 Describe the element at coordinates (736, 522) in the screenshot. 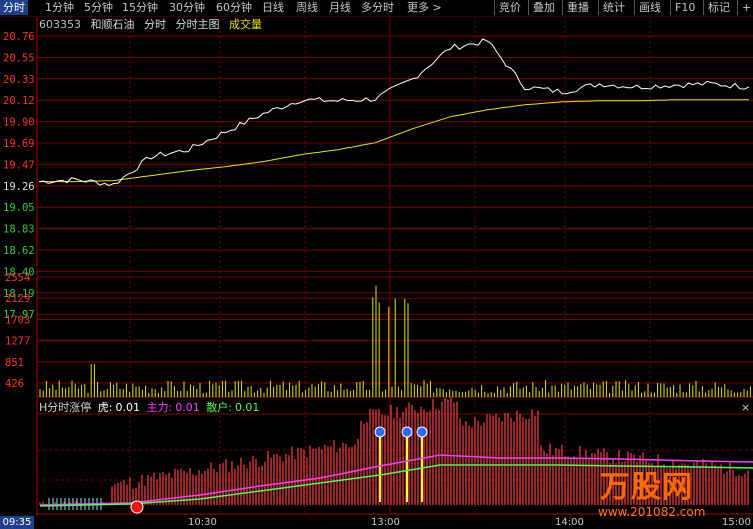

I see `time-tick: 15:00` at that location.